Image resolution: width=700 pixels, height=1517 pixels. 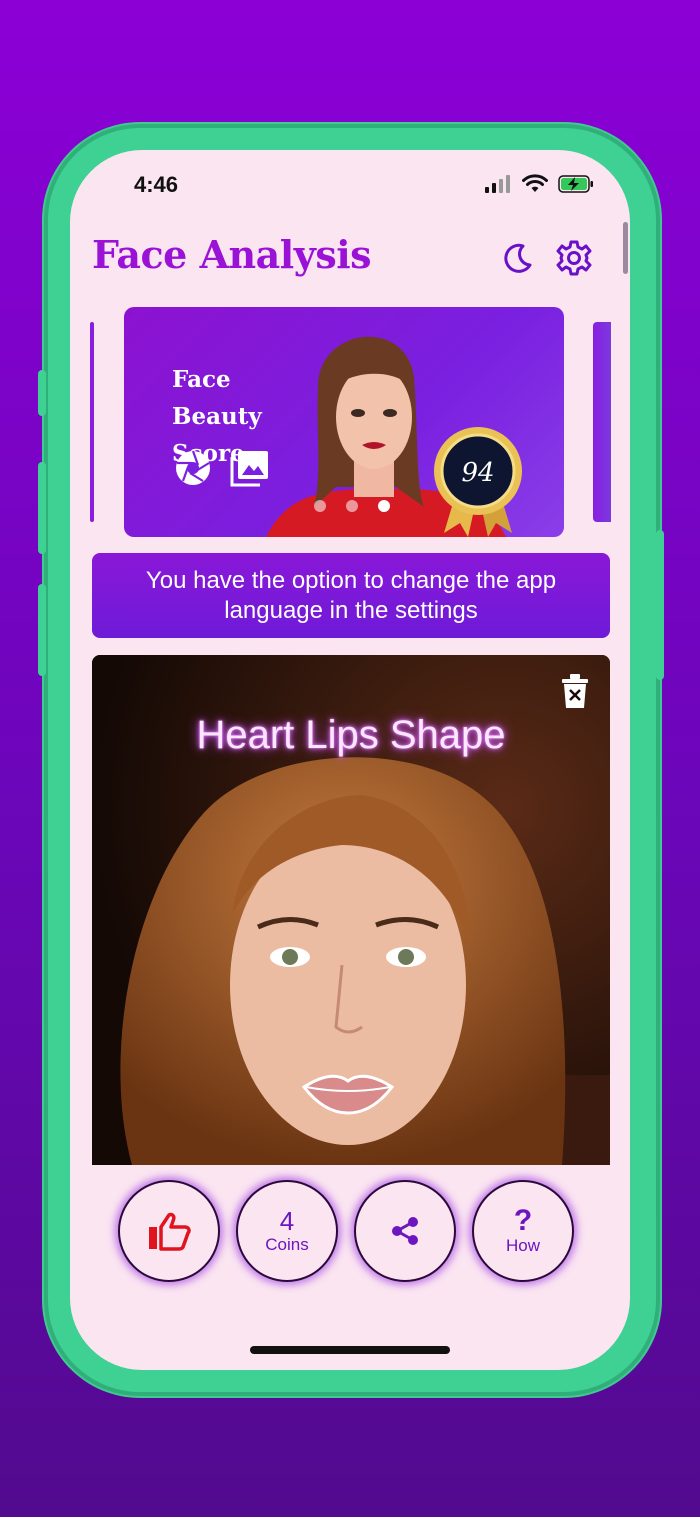 I want to click on mute-switch, so click(x=42, y=393).